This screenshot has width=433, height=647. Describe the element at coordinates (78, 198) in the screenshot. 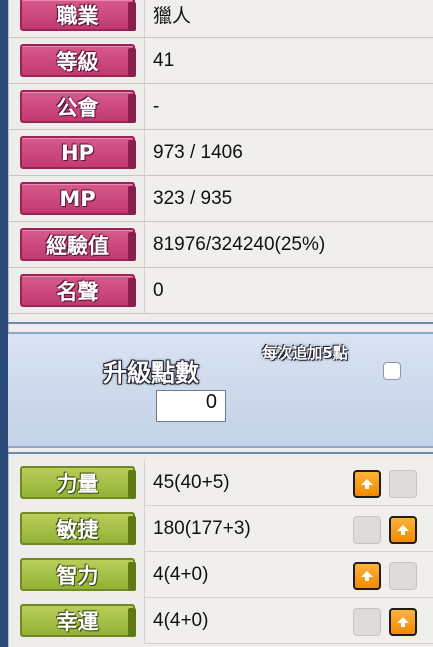

I see `info-label: MP` at that location.